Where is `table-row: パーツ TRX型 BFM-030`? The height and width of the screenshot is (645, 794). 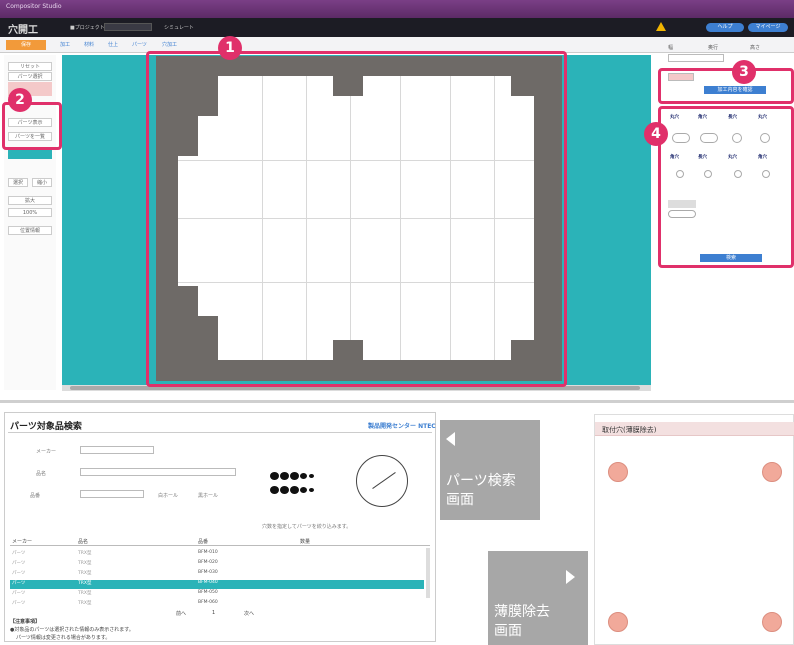
table-row: パーツ TRX型 BFM-030 is located at coordinates (217, 574).